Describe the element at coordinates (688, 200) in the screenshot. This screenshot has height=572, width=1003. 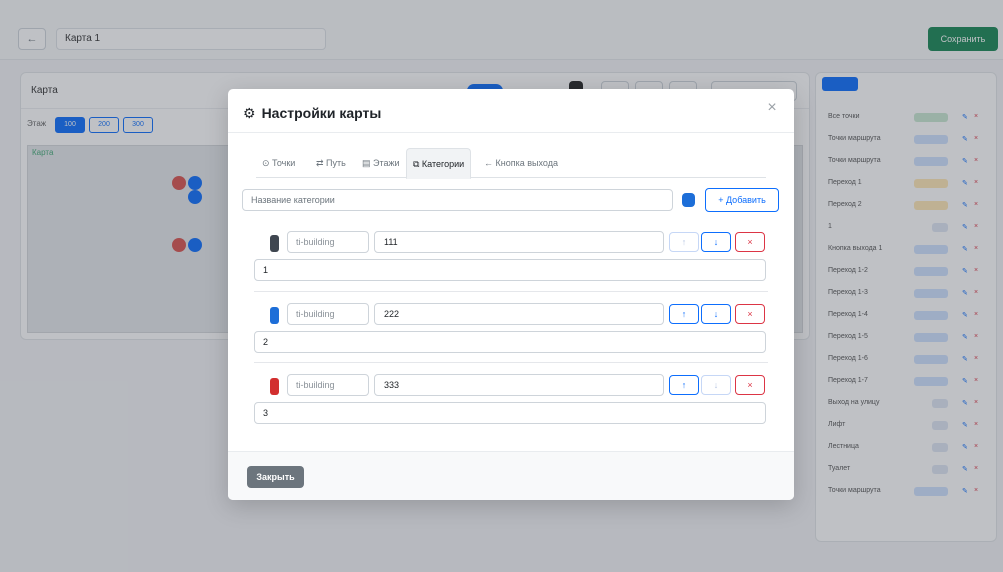
I see `category-color-picker` at that location.